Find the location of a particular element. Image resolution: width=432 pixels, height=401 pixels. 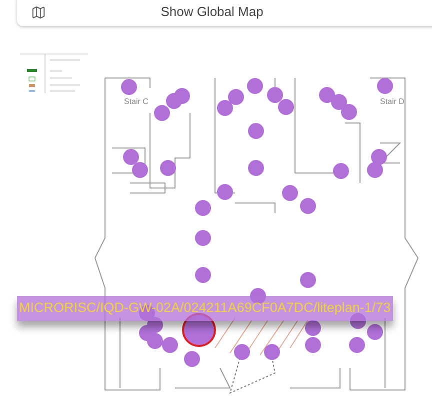

marker-tooltip: MICRORISC/IQD-GW-02A/024211A69CF0A7DC/liteplan-1/73 is located at coordinates (205, 308).